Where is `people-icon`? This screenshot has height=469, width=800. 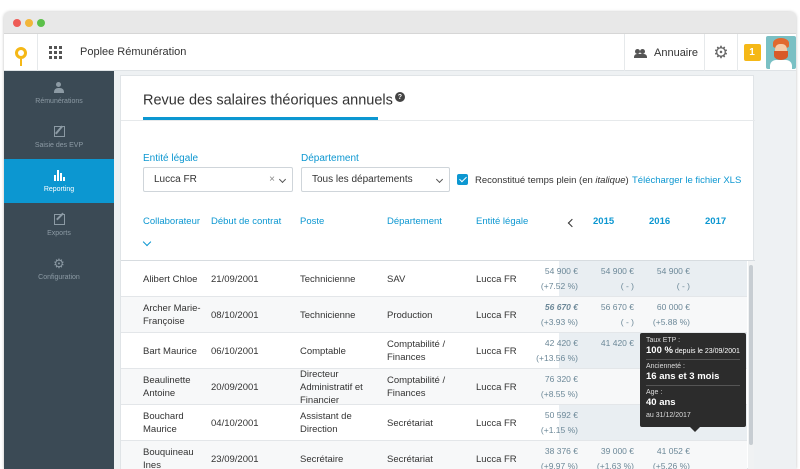 people-icon is located at coordinates (640, 53).